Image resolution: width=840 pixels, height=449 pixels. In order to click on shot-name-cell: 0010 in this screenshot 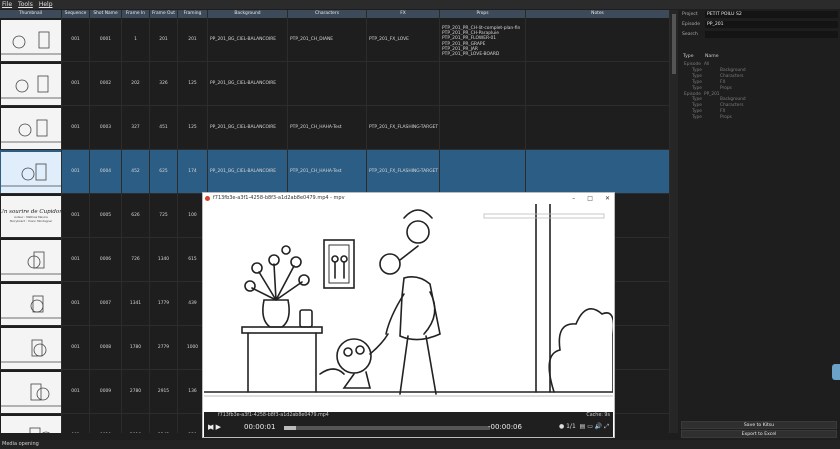, I will do `click(106, 423)`.